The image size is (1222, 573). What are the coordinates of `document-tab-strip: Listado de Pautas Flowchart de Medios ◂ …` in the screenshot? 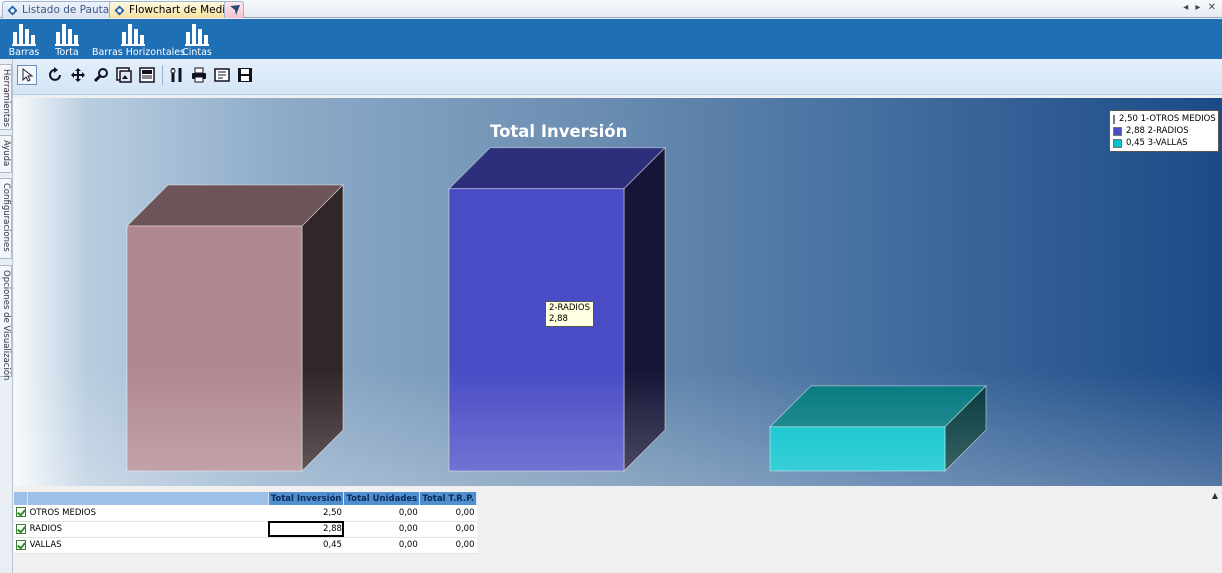 It's located at (611, 9).